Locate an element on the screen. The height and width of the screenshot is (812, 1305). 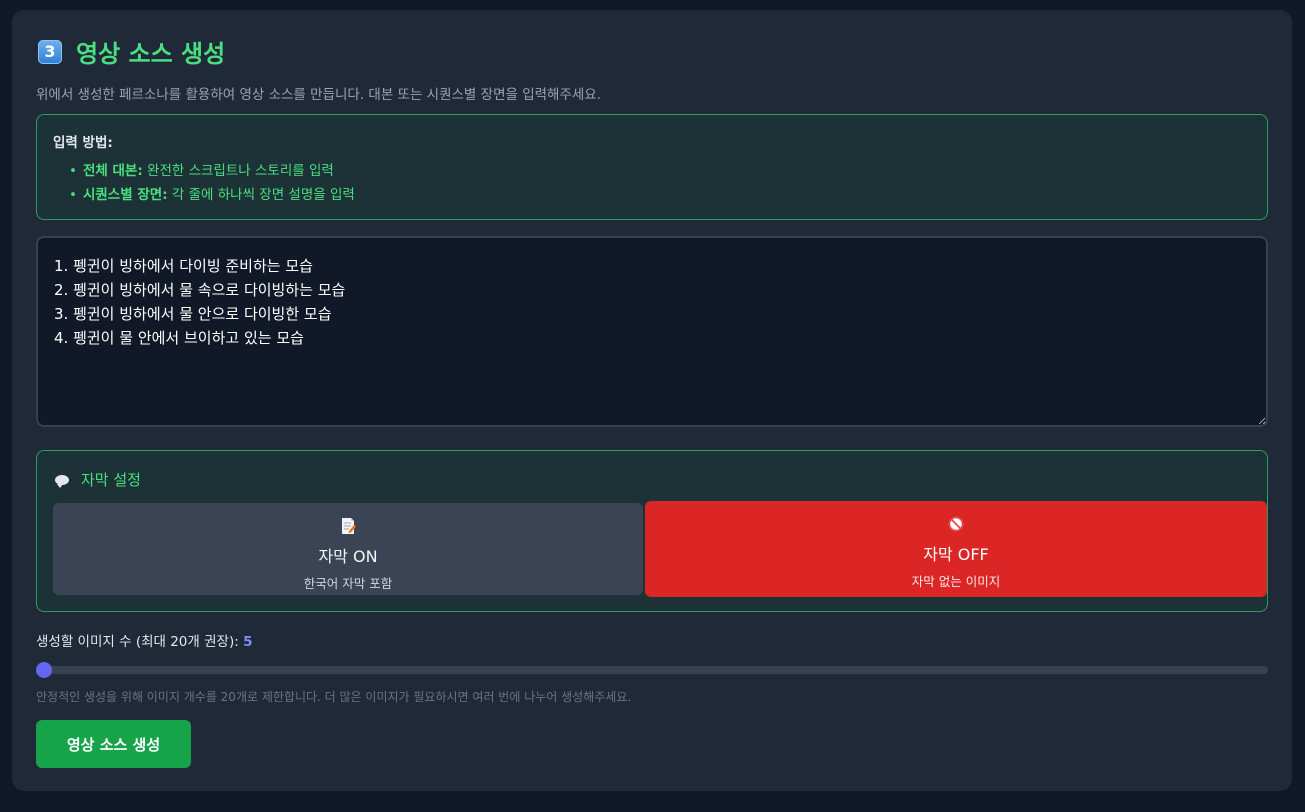
input-method-text: 각 줄에 하나씩 장면 설명을 입력 is located at coordinates (261, 195).